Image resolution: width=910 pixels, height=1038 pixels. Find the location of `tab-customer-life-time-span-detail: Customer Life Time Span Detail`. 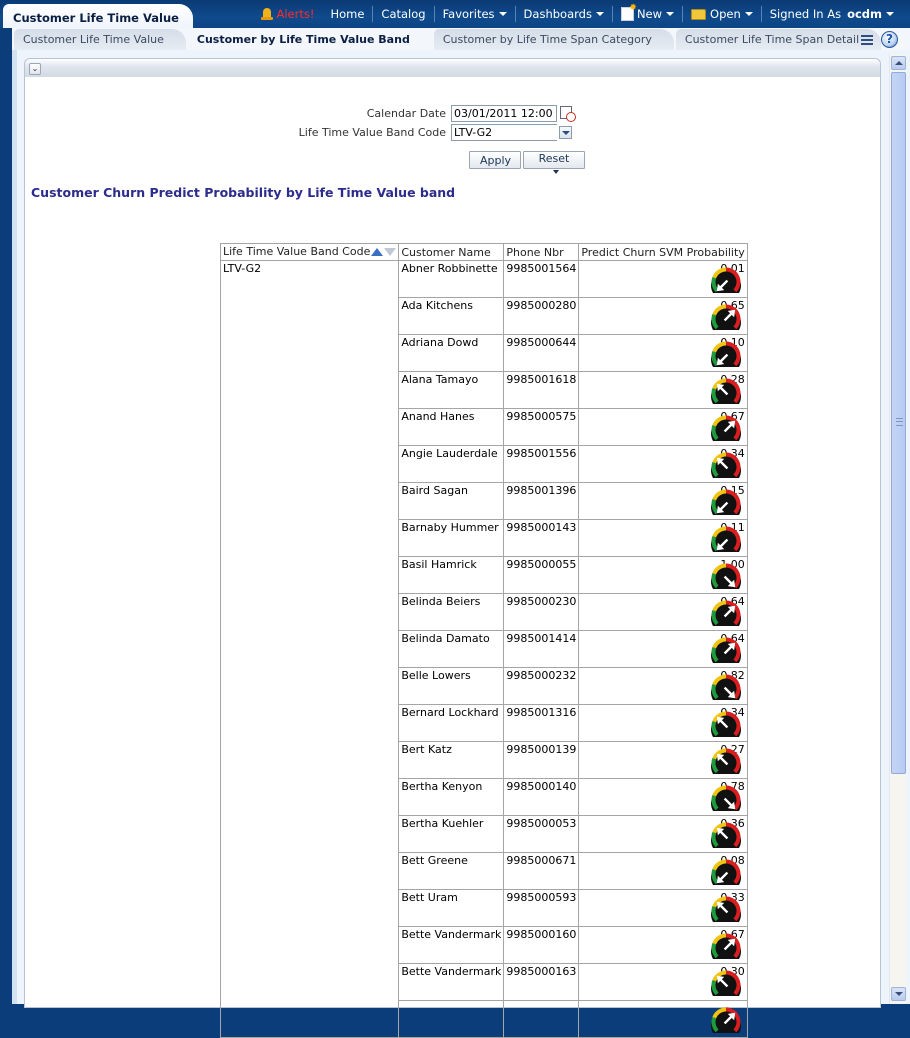

tab-customer-life-time-span-detail: Customer Life Time Span Detail is located at coordinates (778, 39).